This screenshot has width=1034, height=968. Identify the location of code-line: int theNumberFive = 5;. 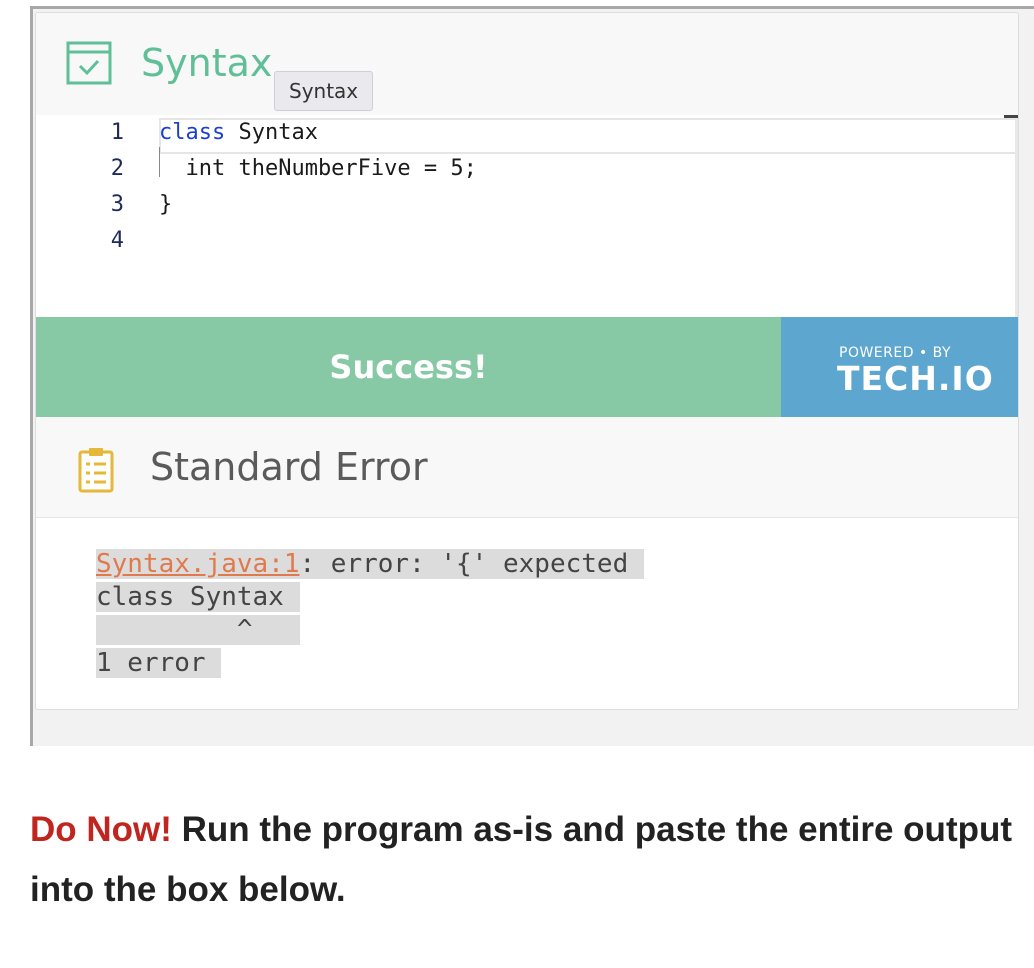
(318, 168).